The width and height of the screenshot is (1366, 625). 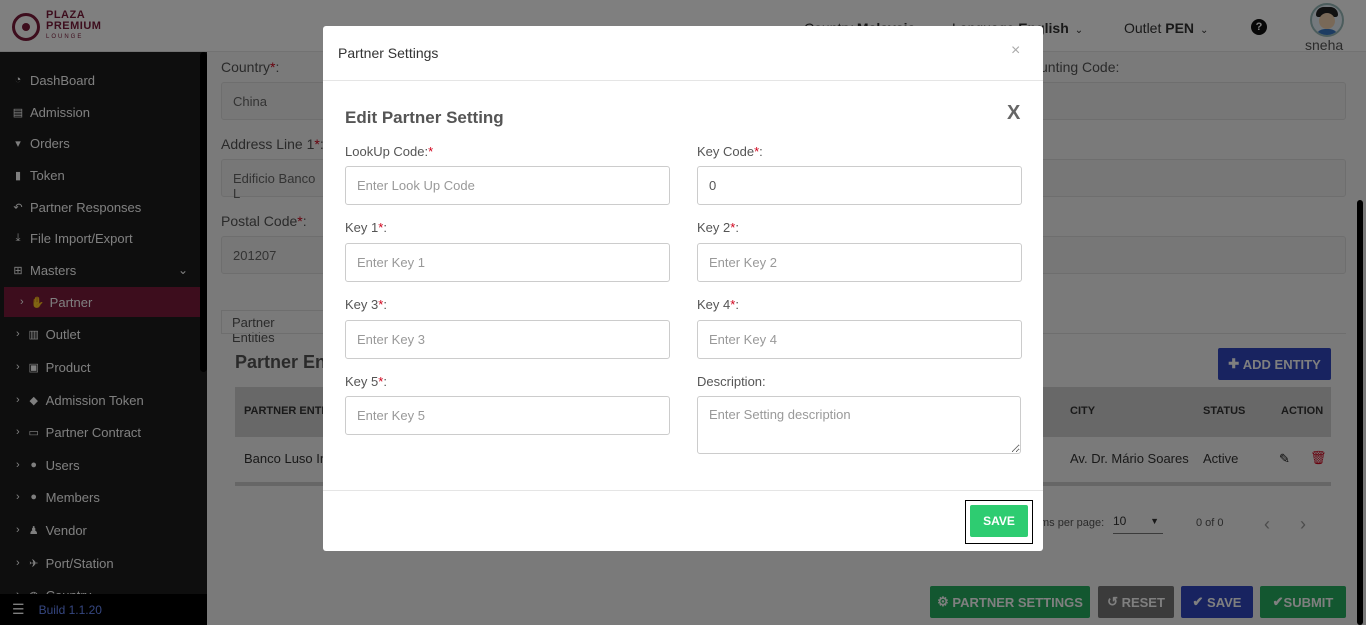 I want to click on key-4-input, so click(x=859, y=339).